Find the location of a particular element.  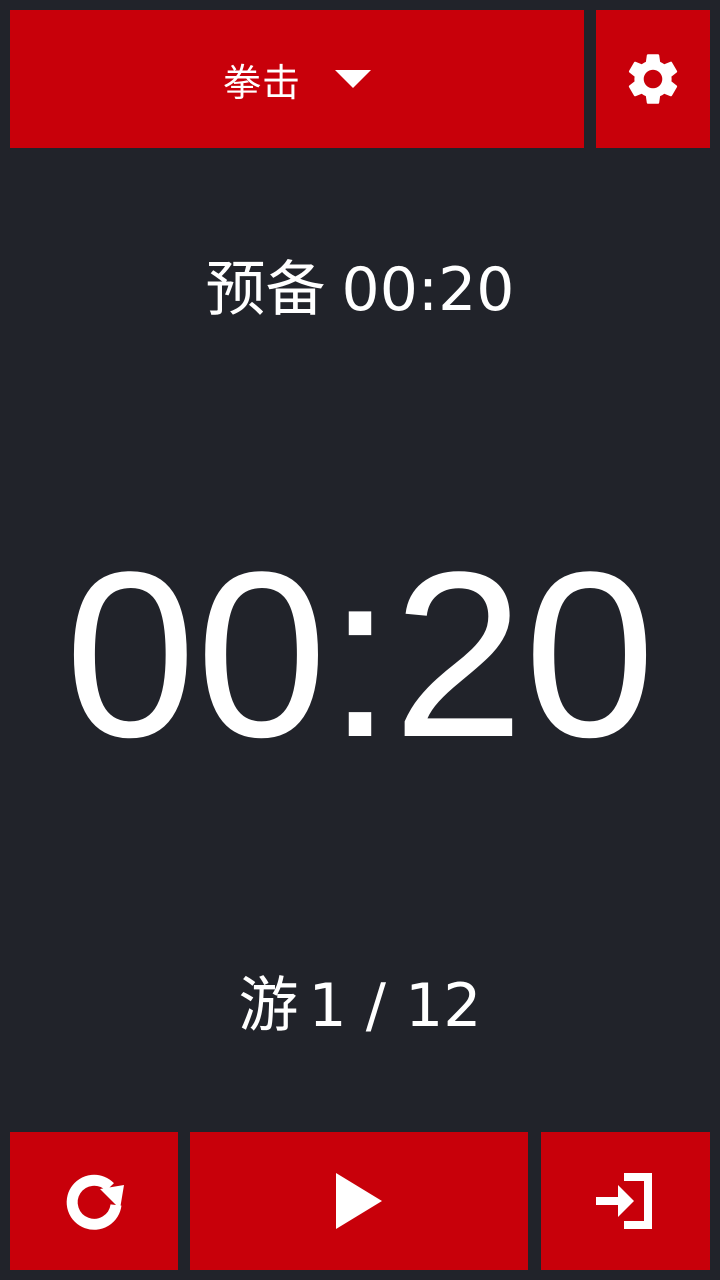

exit-button is located at coordinates (625, 1201).